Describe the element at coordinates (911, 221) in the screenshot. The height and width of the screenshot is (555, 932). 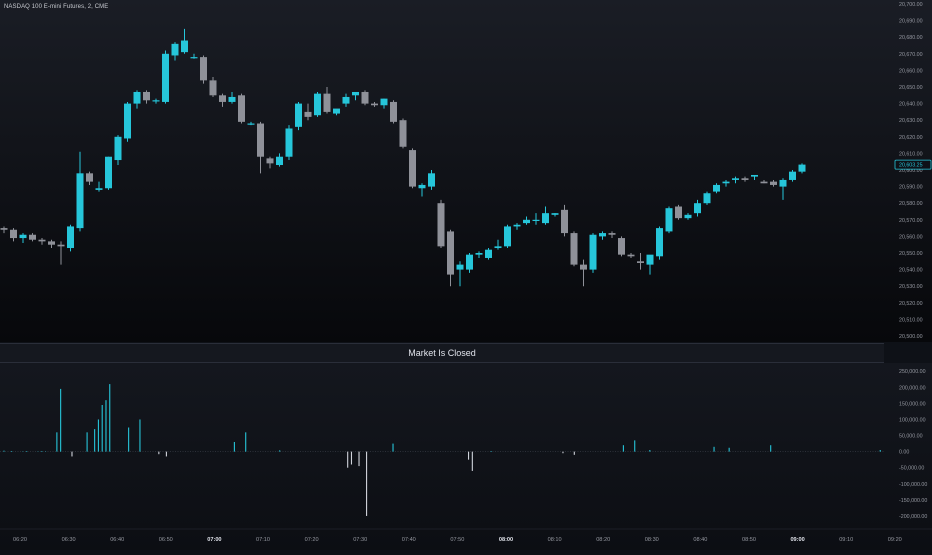
I see `price-tick-label: 20,570.00` at that location.